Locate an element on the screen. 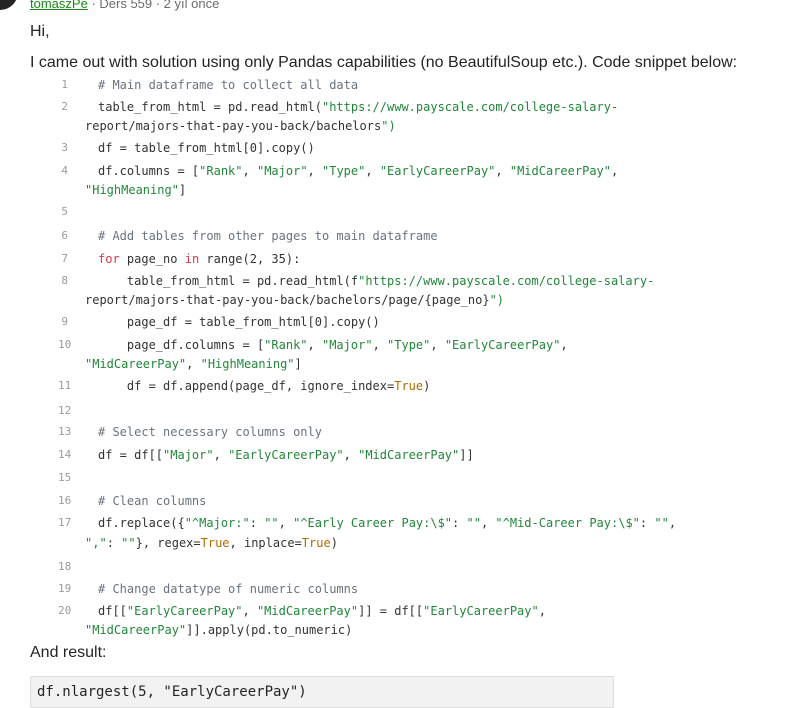 The height and width of the screenshot is (708, 803). line-number: 7 is located at coordinates (64, 258).